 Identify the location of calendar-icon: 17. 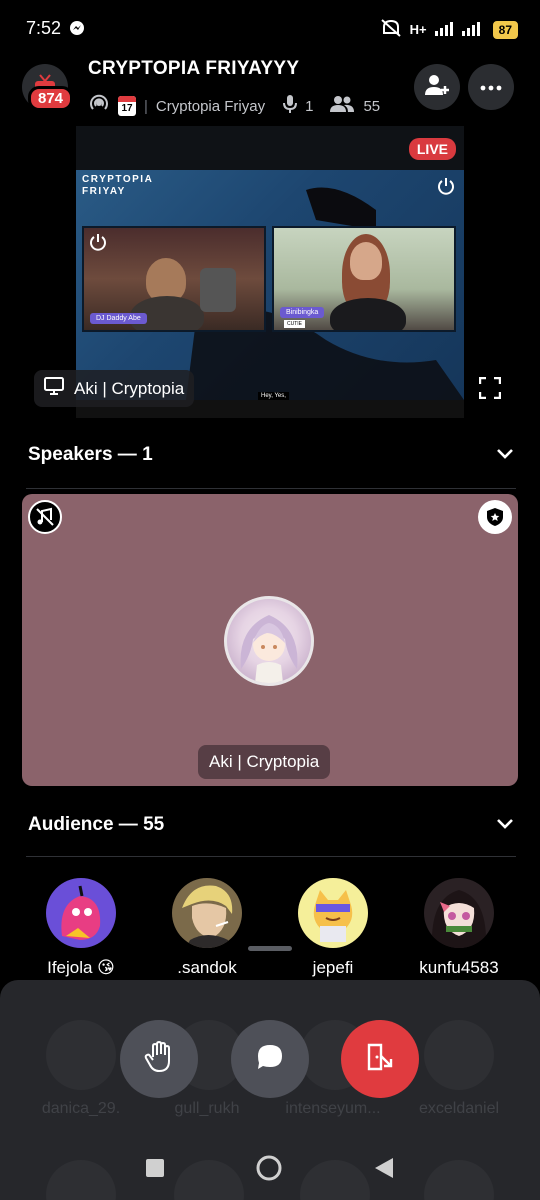
(127, 106).